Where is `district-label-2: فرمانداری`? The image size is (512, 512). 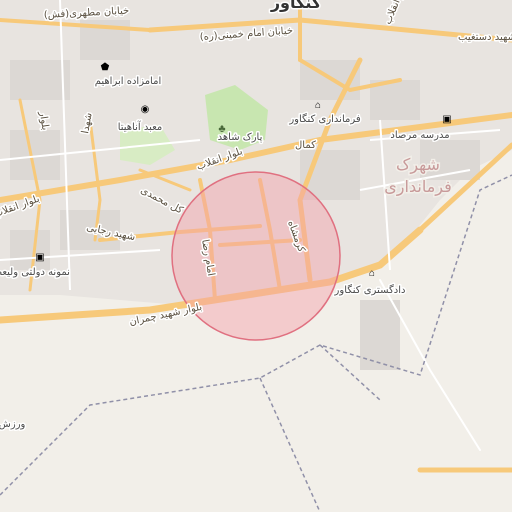 district-label-2: فرمانداری is located at coordinates (417, 187).